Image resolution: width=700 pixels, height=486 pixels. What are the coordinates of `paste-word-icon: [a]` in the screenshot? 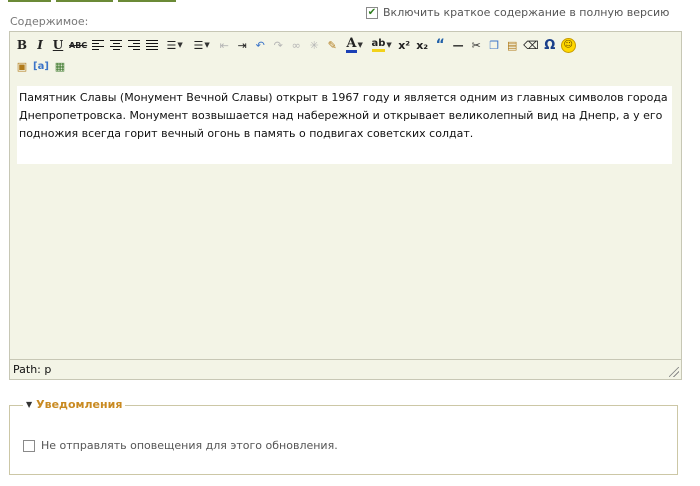 It's located at (41, 66).